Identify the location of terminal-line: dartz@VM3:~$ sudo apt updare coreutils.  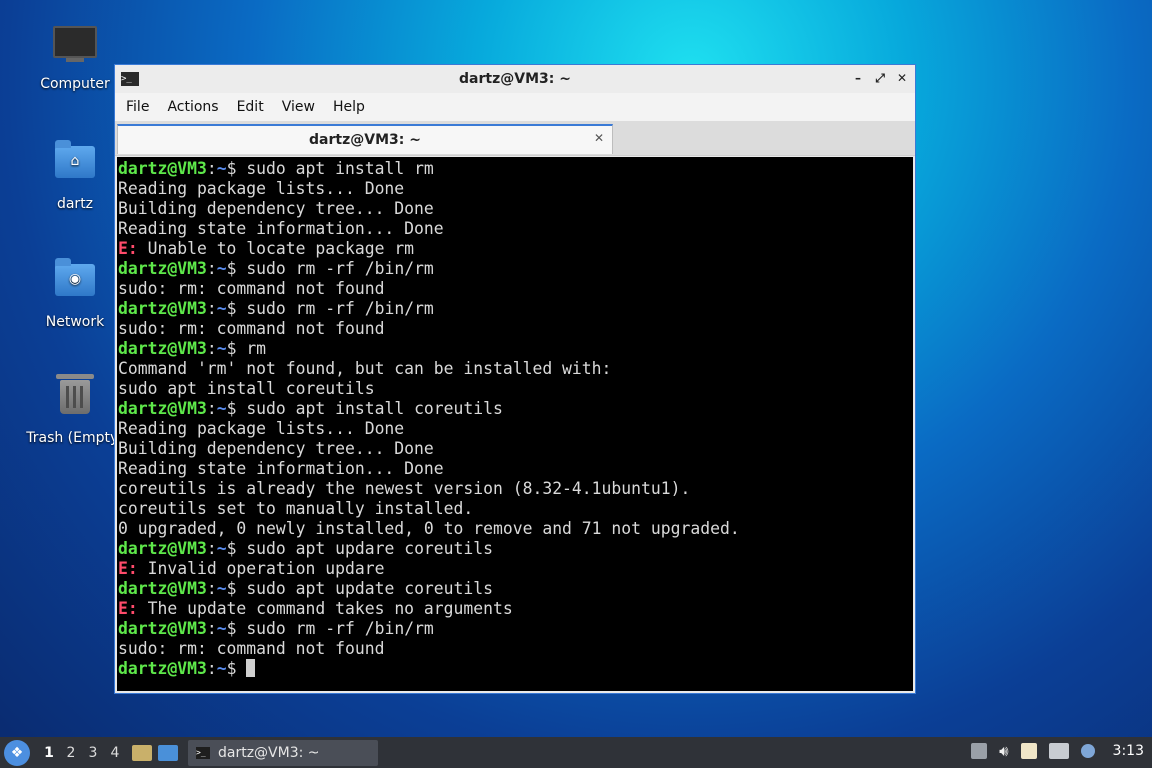
(306, 548).